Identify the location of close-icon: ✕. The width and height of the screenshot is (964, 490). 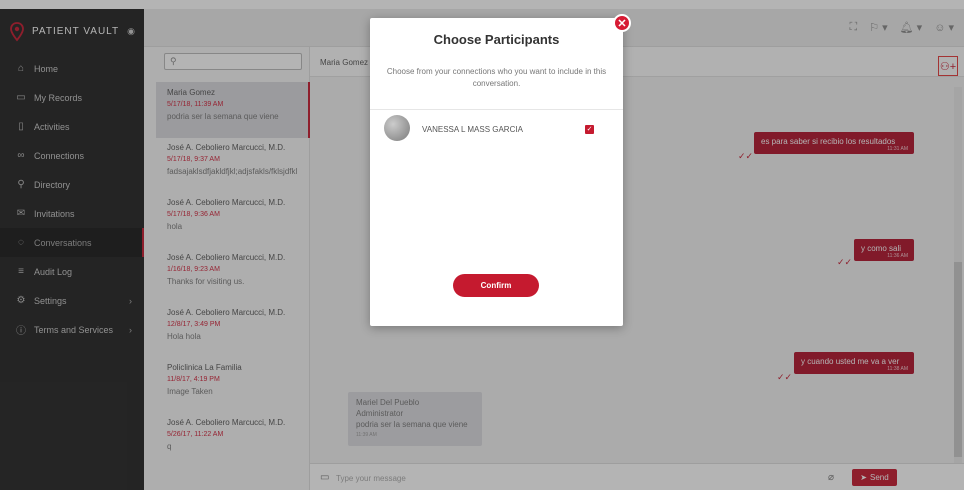
(622, 23).